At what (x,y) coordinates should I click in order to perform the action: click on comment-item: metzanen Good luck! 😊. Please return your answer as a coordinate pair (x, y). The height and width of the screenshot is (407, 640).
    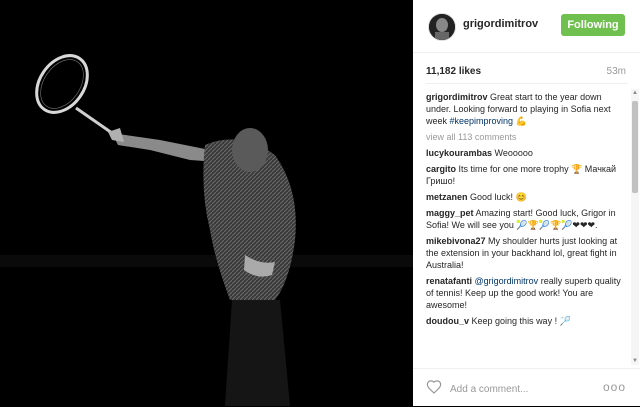
    Looking at the image, I should click on (526, 197).